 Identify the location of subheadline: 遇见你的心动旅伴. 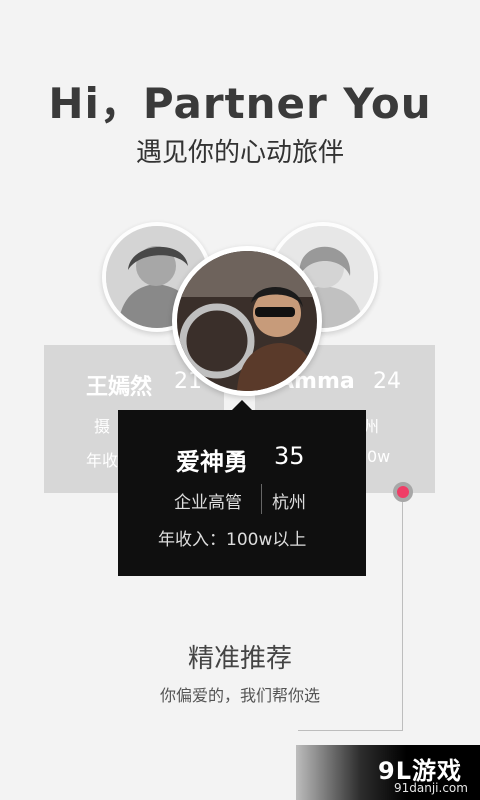
(239, 153).